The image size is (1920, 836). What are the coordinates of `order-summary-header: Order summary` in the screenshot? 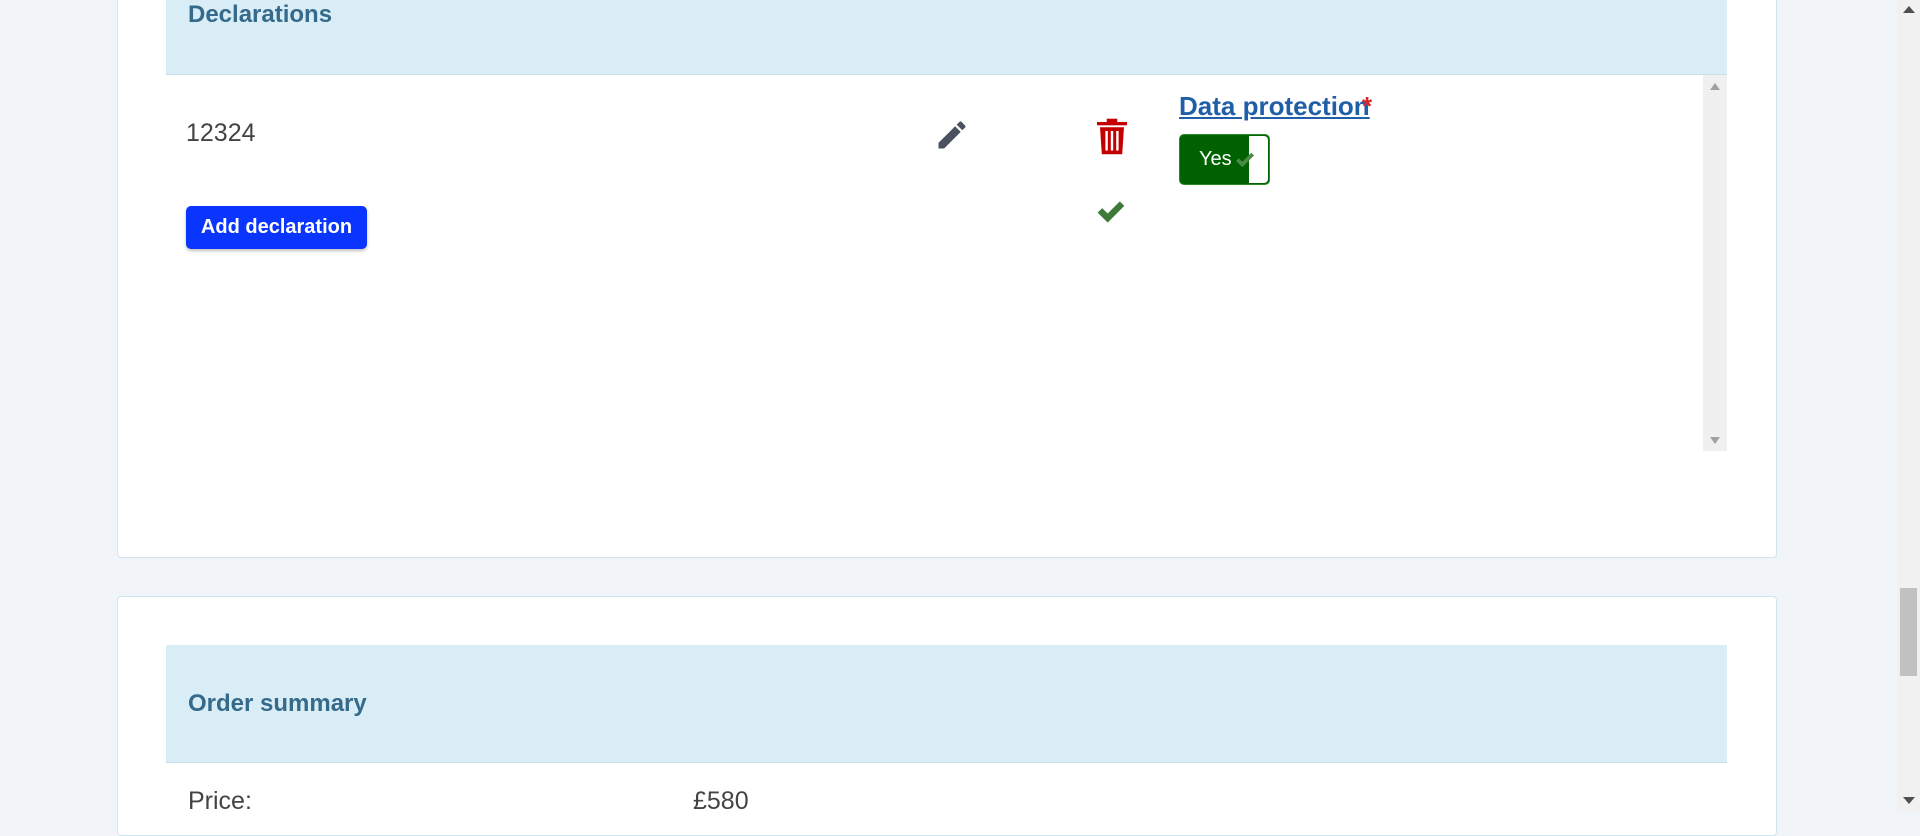 It's located at (946, 704).